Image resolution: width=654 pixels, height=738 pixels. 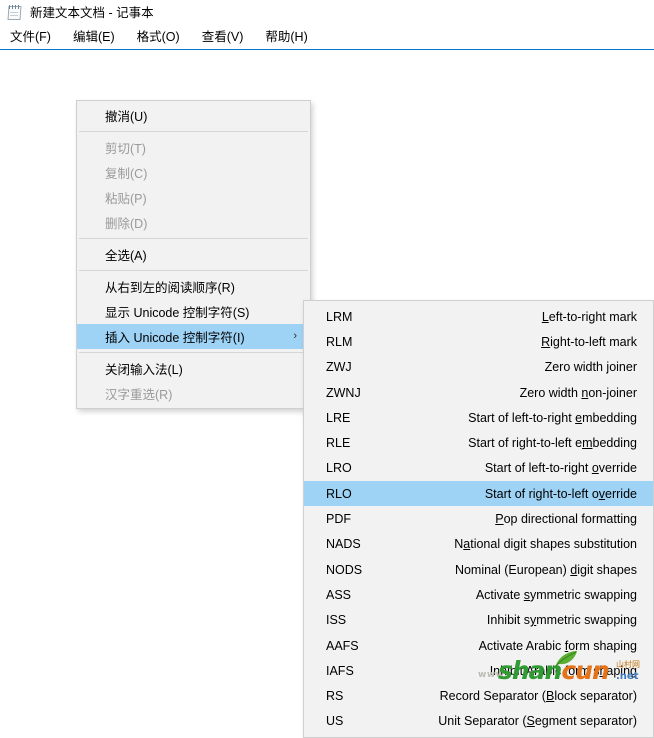 I want to click on context-menu-item-label: 从右到左的阅读顺序(R), so click(x=170, y=288).